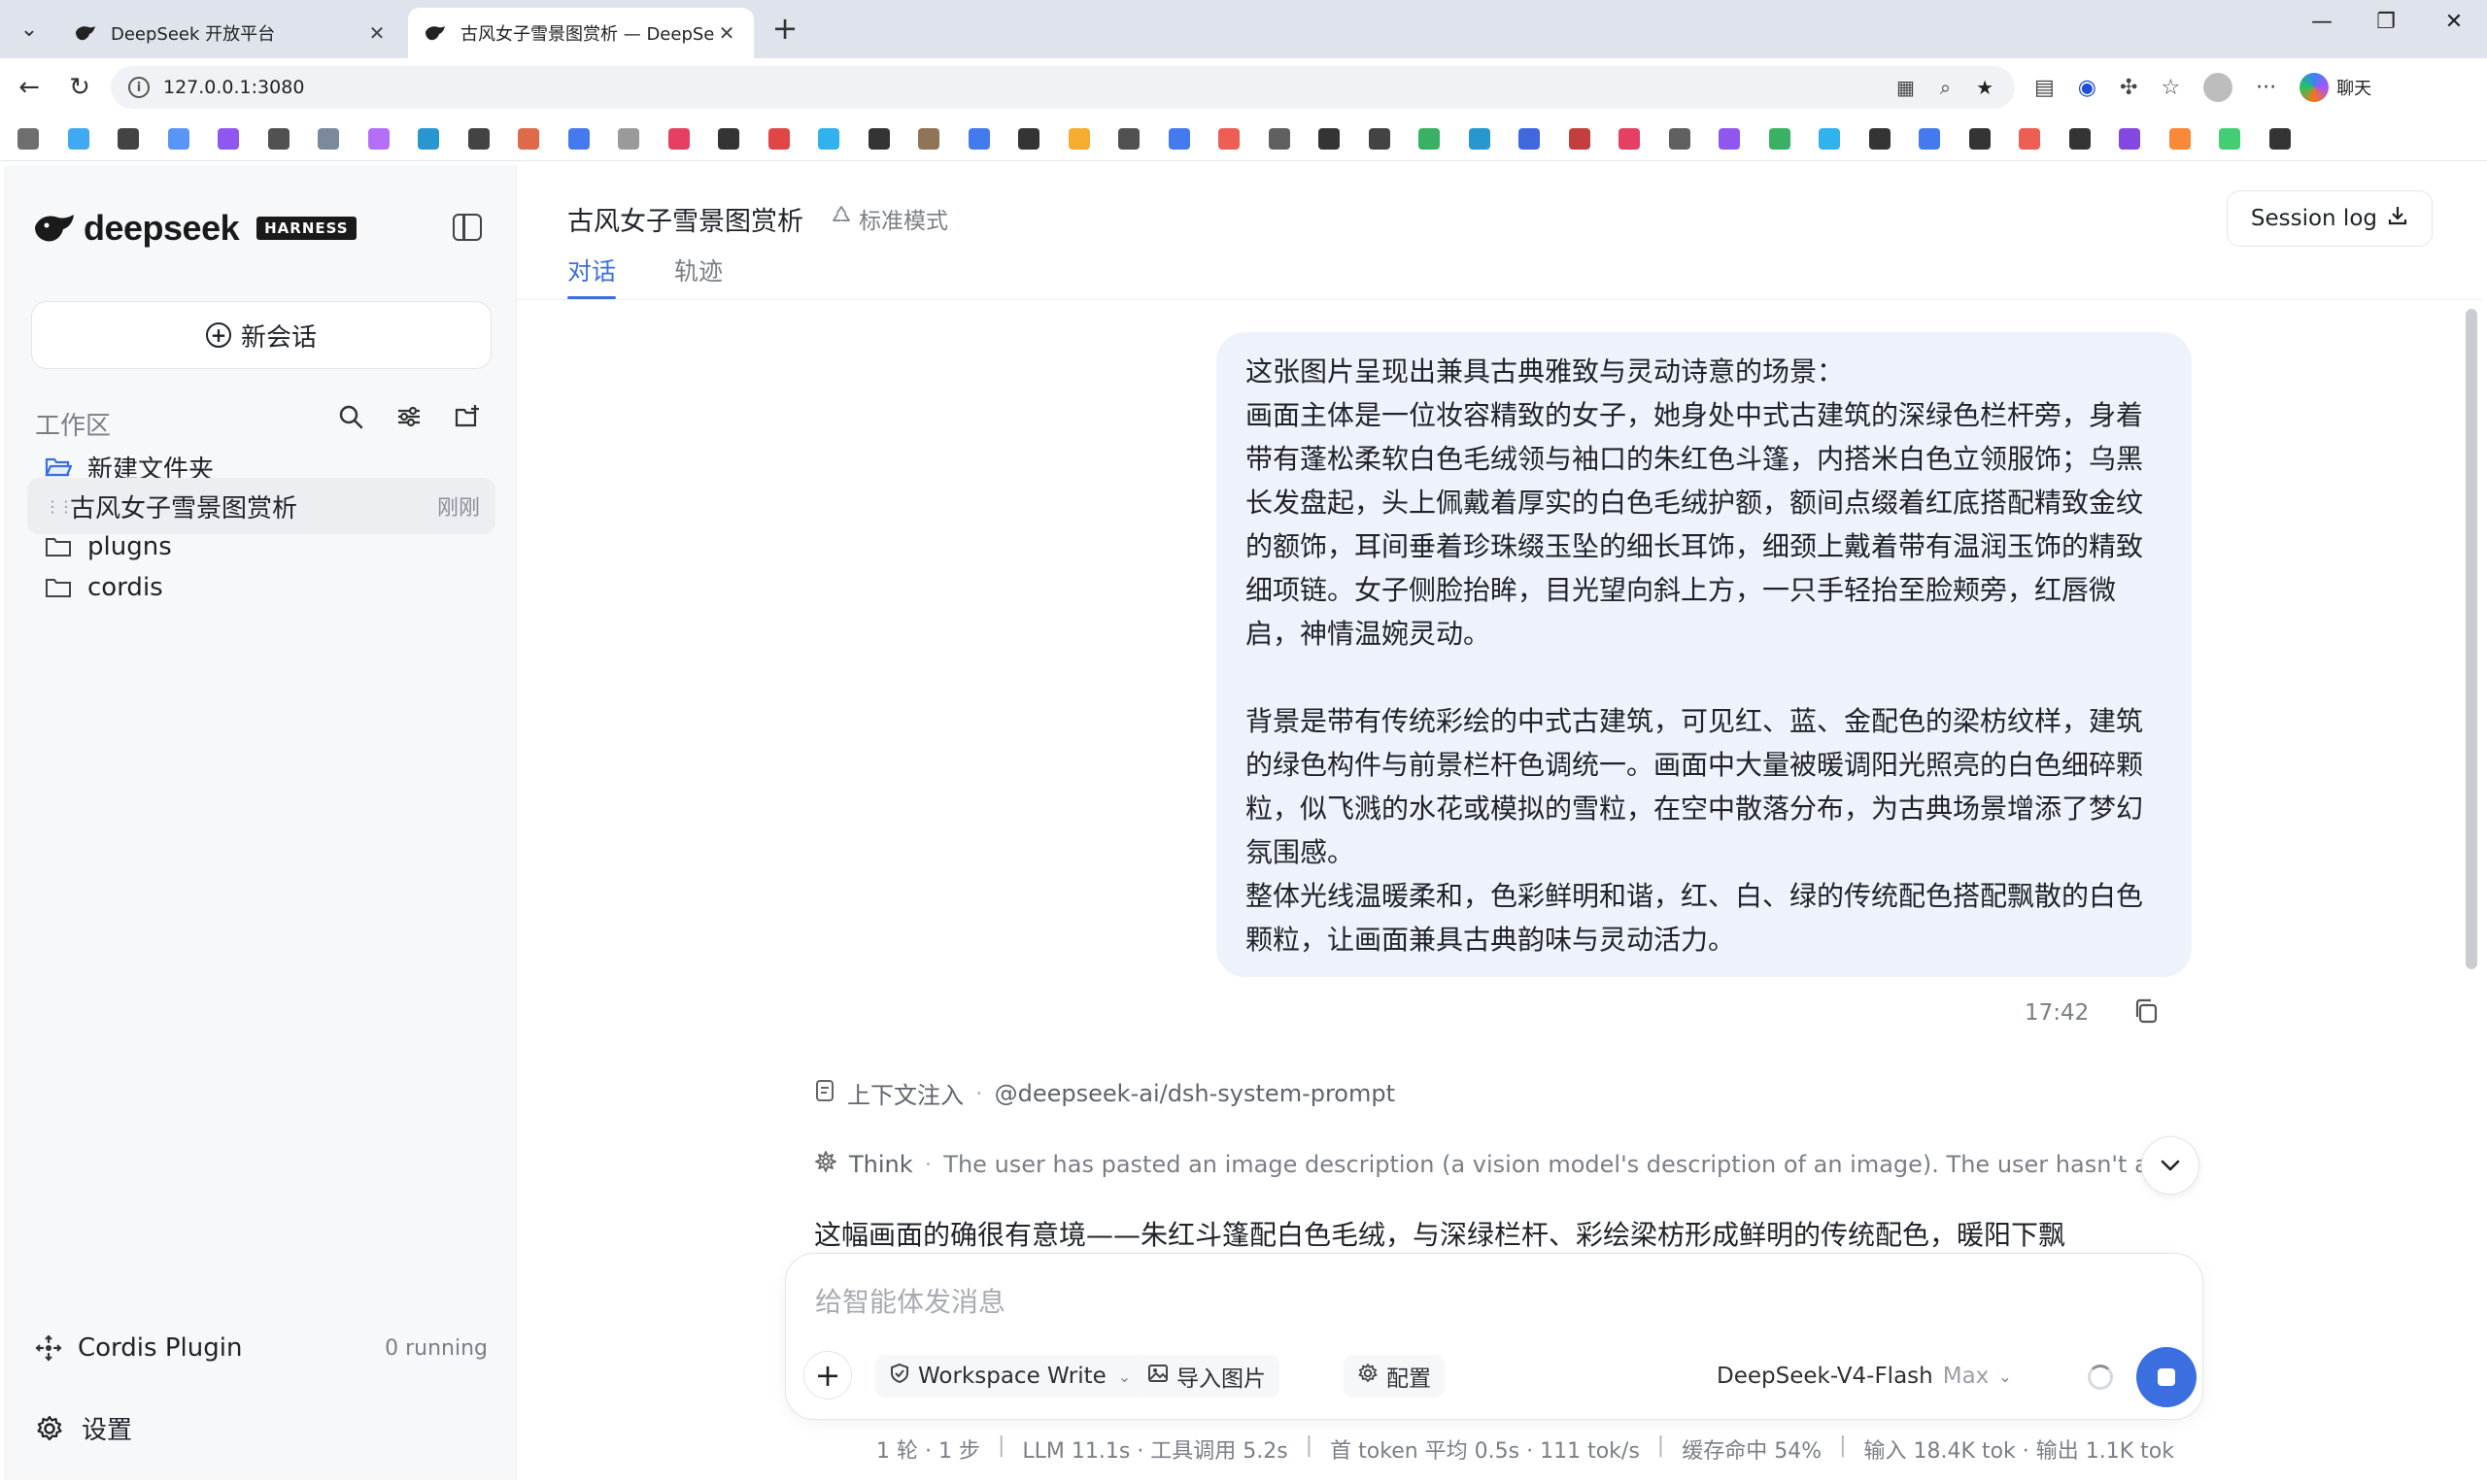  Describe the element at coordinates (436, 1348) in the screenshot. I see `plugin-count: 0 running` at that location.